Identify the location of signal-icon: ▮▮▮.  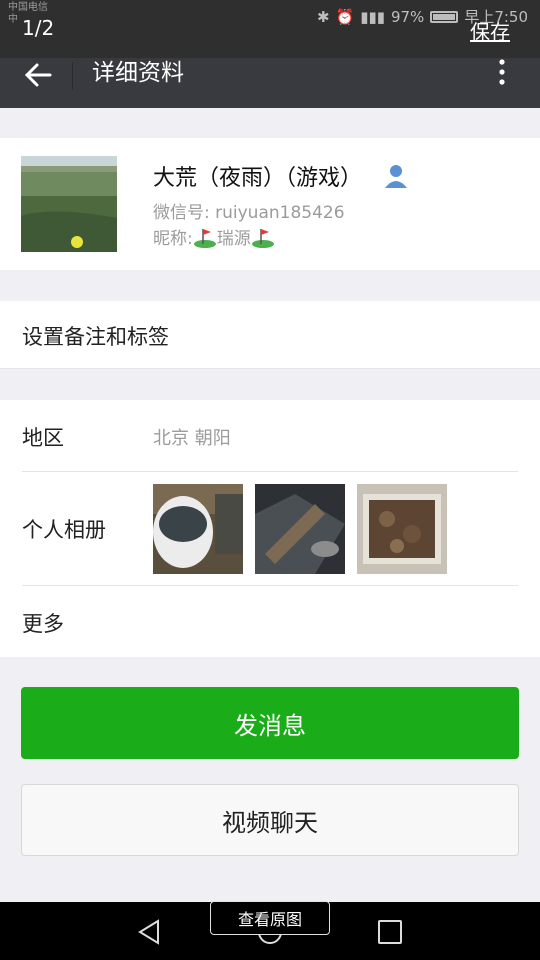
(372, 16).